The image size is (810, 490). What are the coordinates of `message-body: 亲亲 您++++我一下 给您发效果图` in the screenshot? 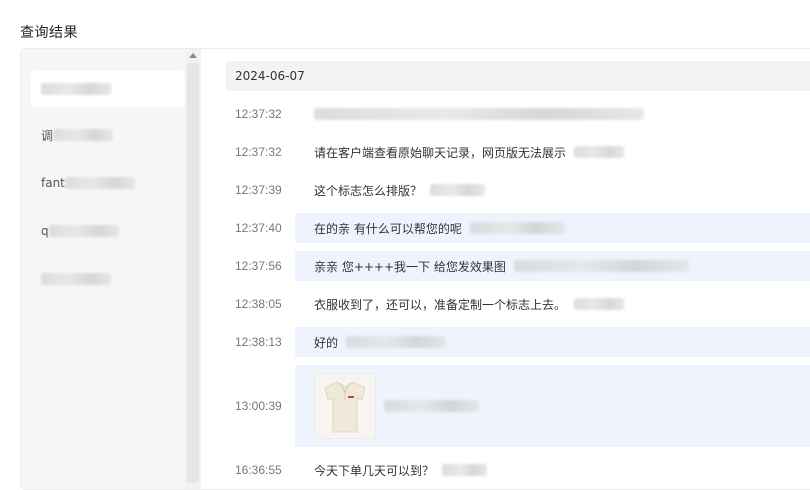 It's located at (552, 266).